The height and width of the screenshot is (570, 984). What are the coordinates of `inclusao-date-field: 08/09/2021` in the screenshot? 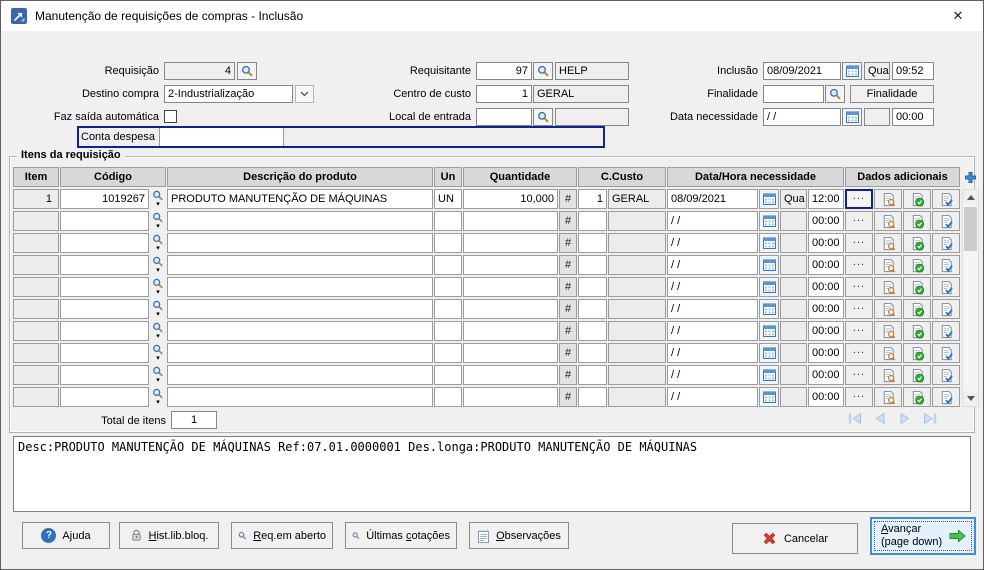 It's located at (802, 71).